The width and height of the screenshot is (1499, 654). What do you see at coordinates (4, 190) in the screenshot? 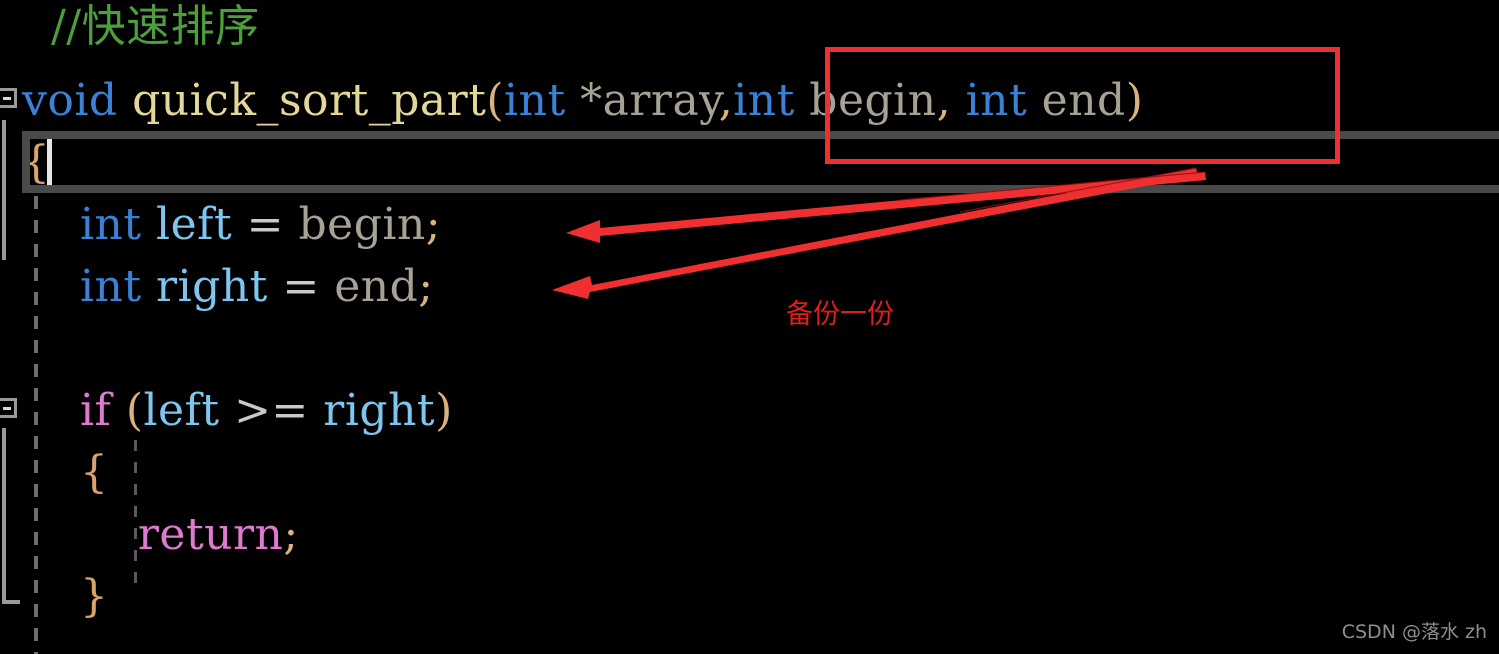
I see `fold-range-line-function` at bounding box center [4, 190].